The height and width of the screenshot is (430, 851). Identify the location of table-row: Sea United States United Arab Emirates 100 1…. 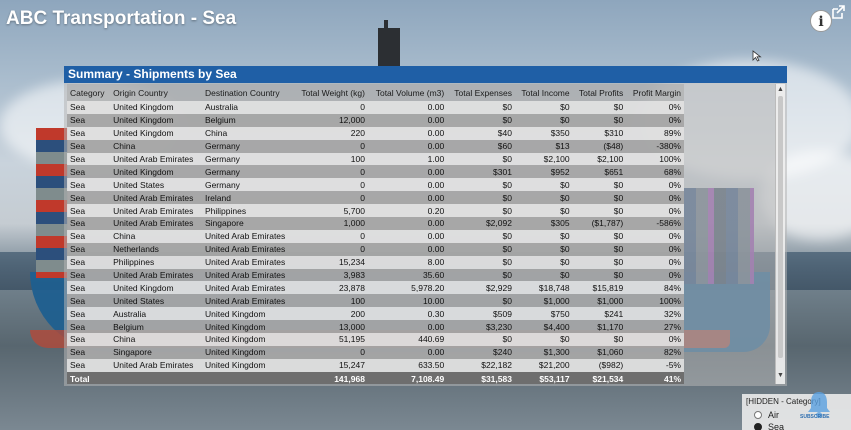
(375, 301).